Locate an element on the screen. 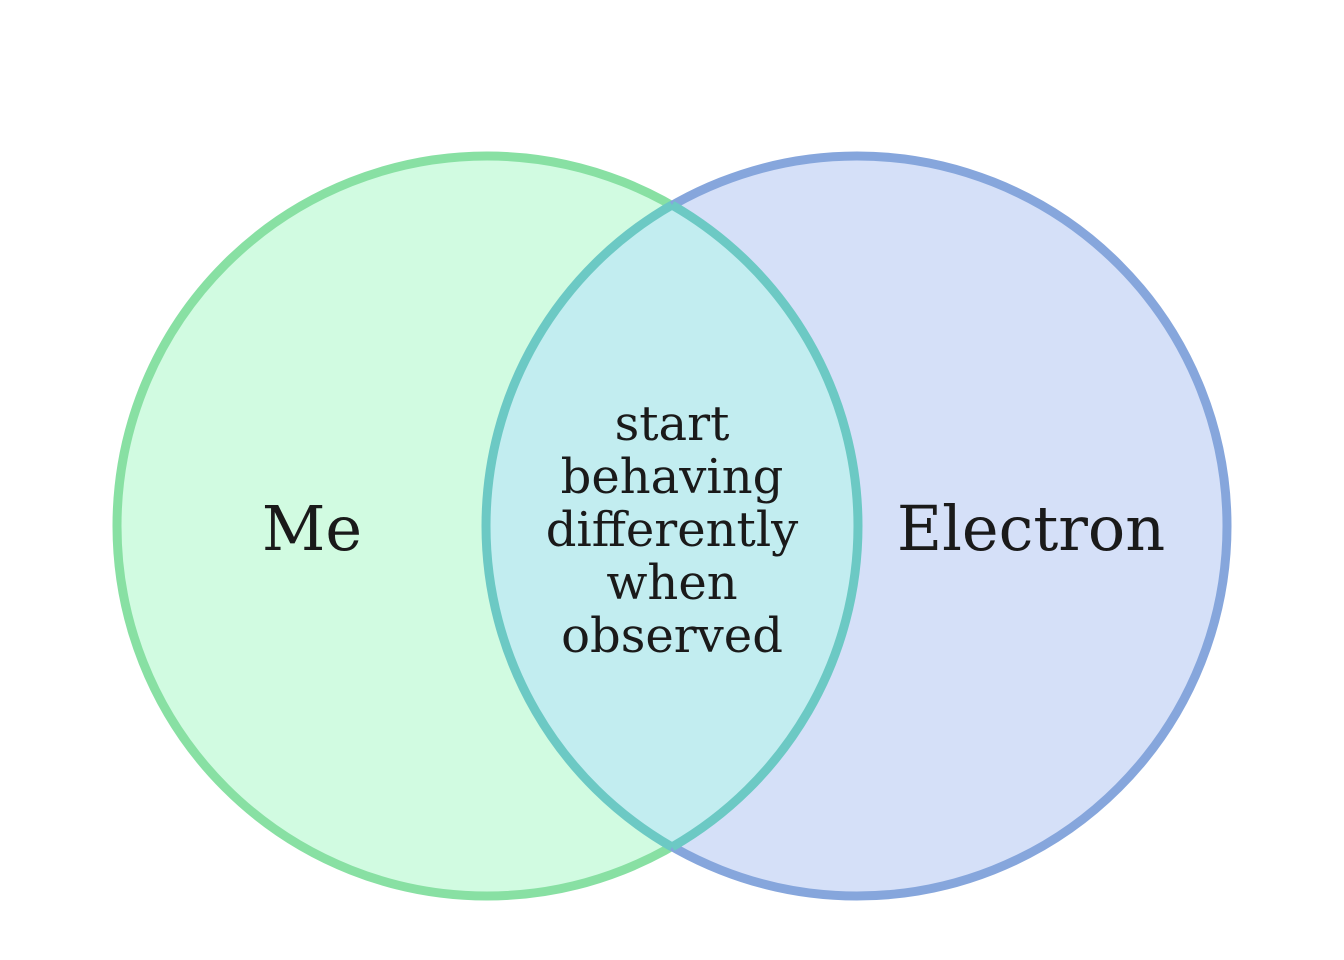  set-electron-label: Electron is located at coordinates (1031, 528).